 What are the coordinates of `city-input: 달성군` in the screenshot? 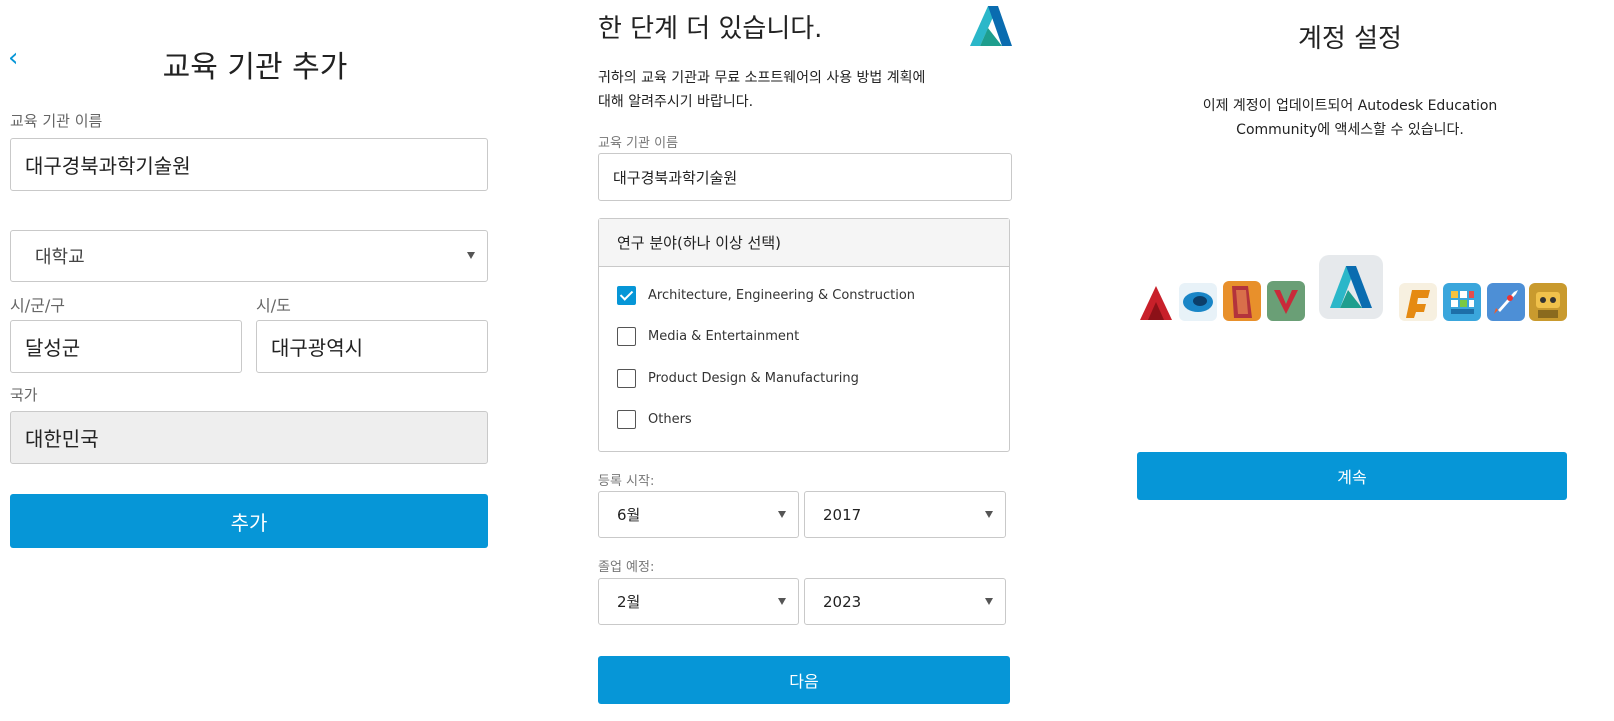 It's located at (126, 346).